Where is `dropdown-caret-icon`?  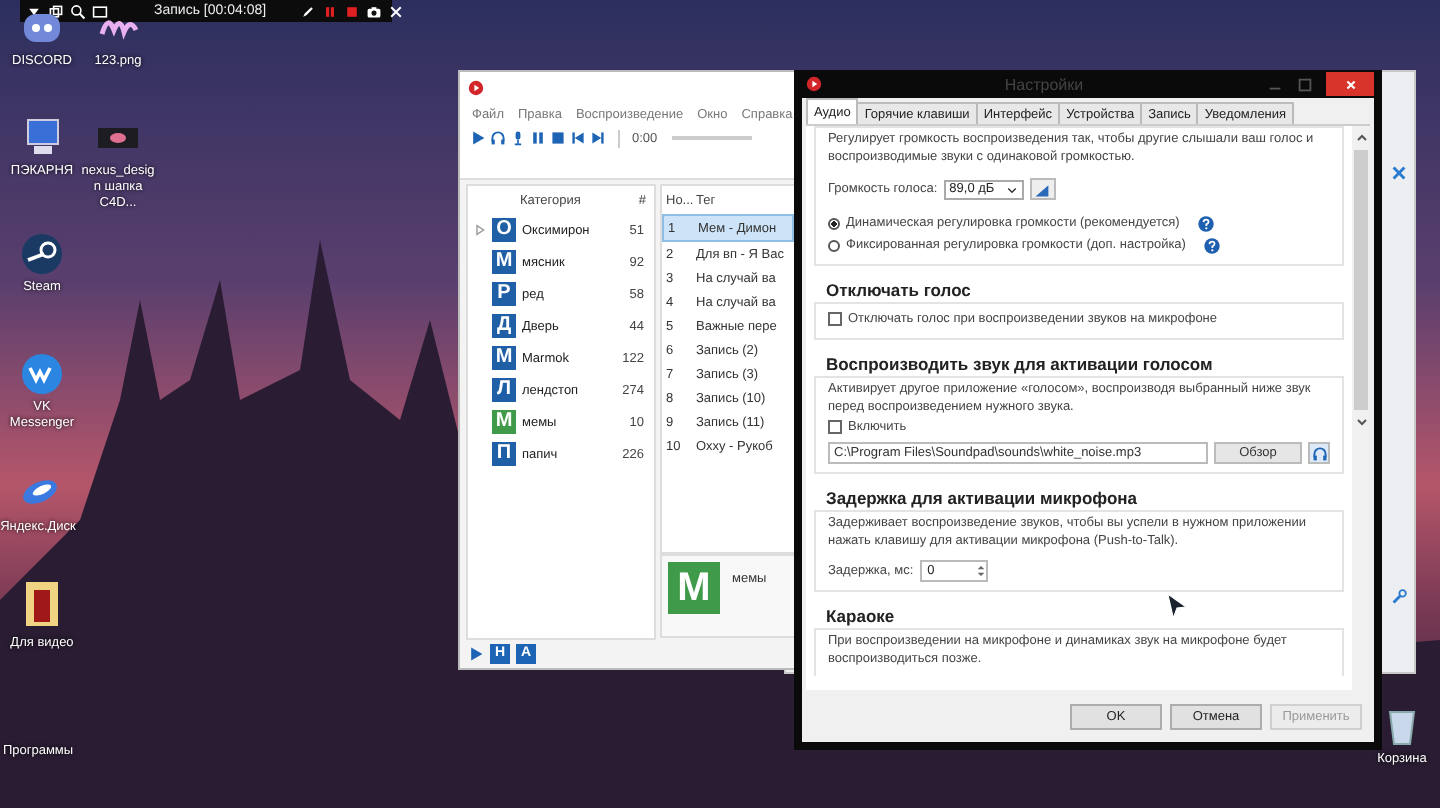
dropdown-caret-icon is located at coordinates (34, 11).